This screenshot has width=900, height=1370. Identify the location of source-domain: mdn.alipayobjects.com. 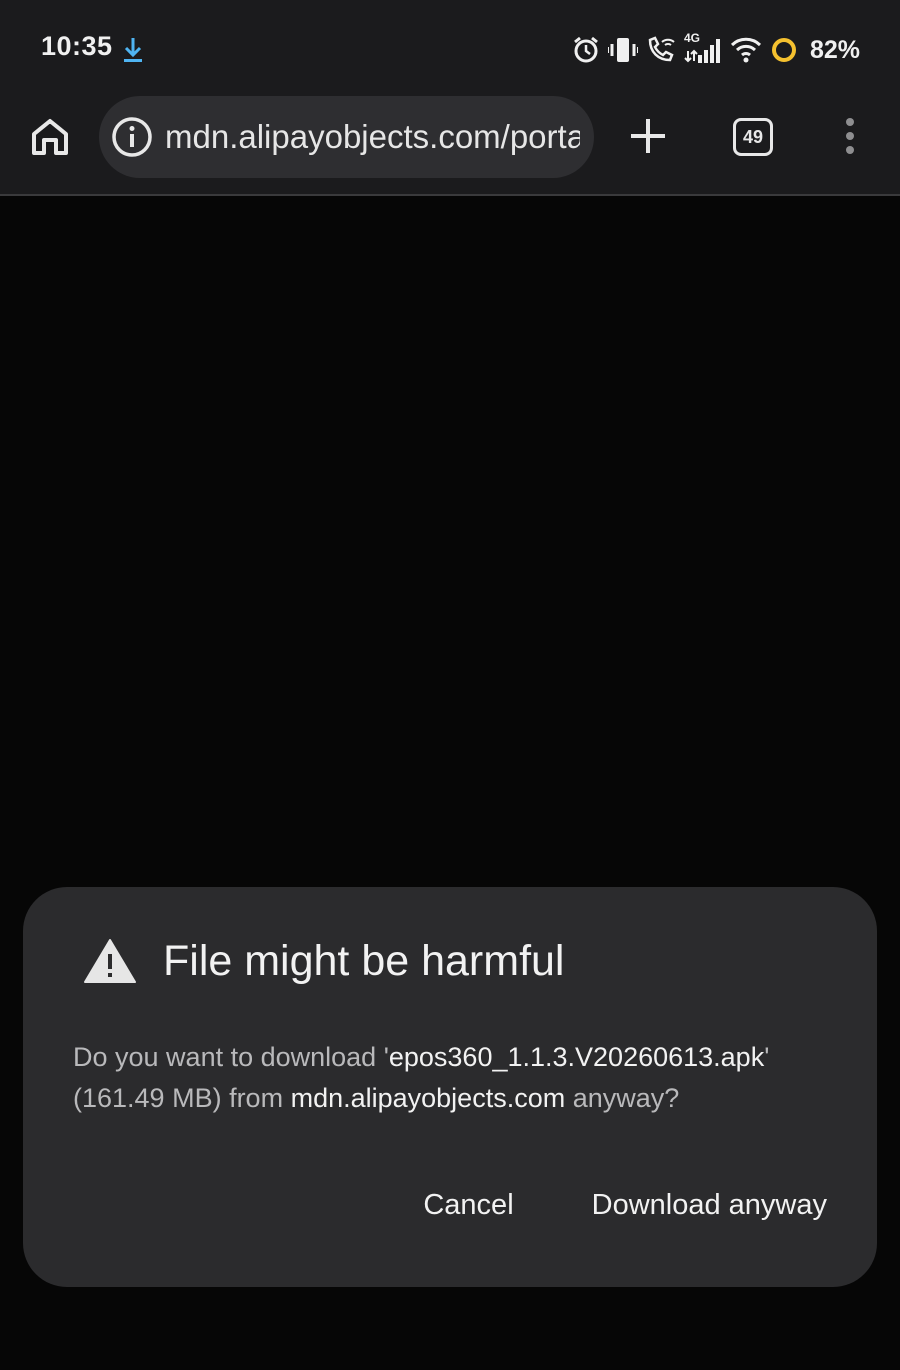
(428, 1098).